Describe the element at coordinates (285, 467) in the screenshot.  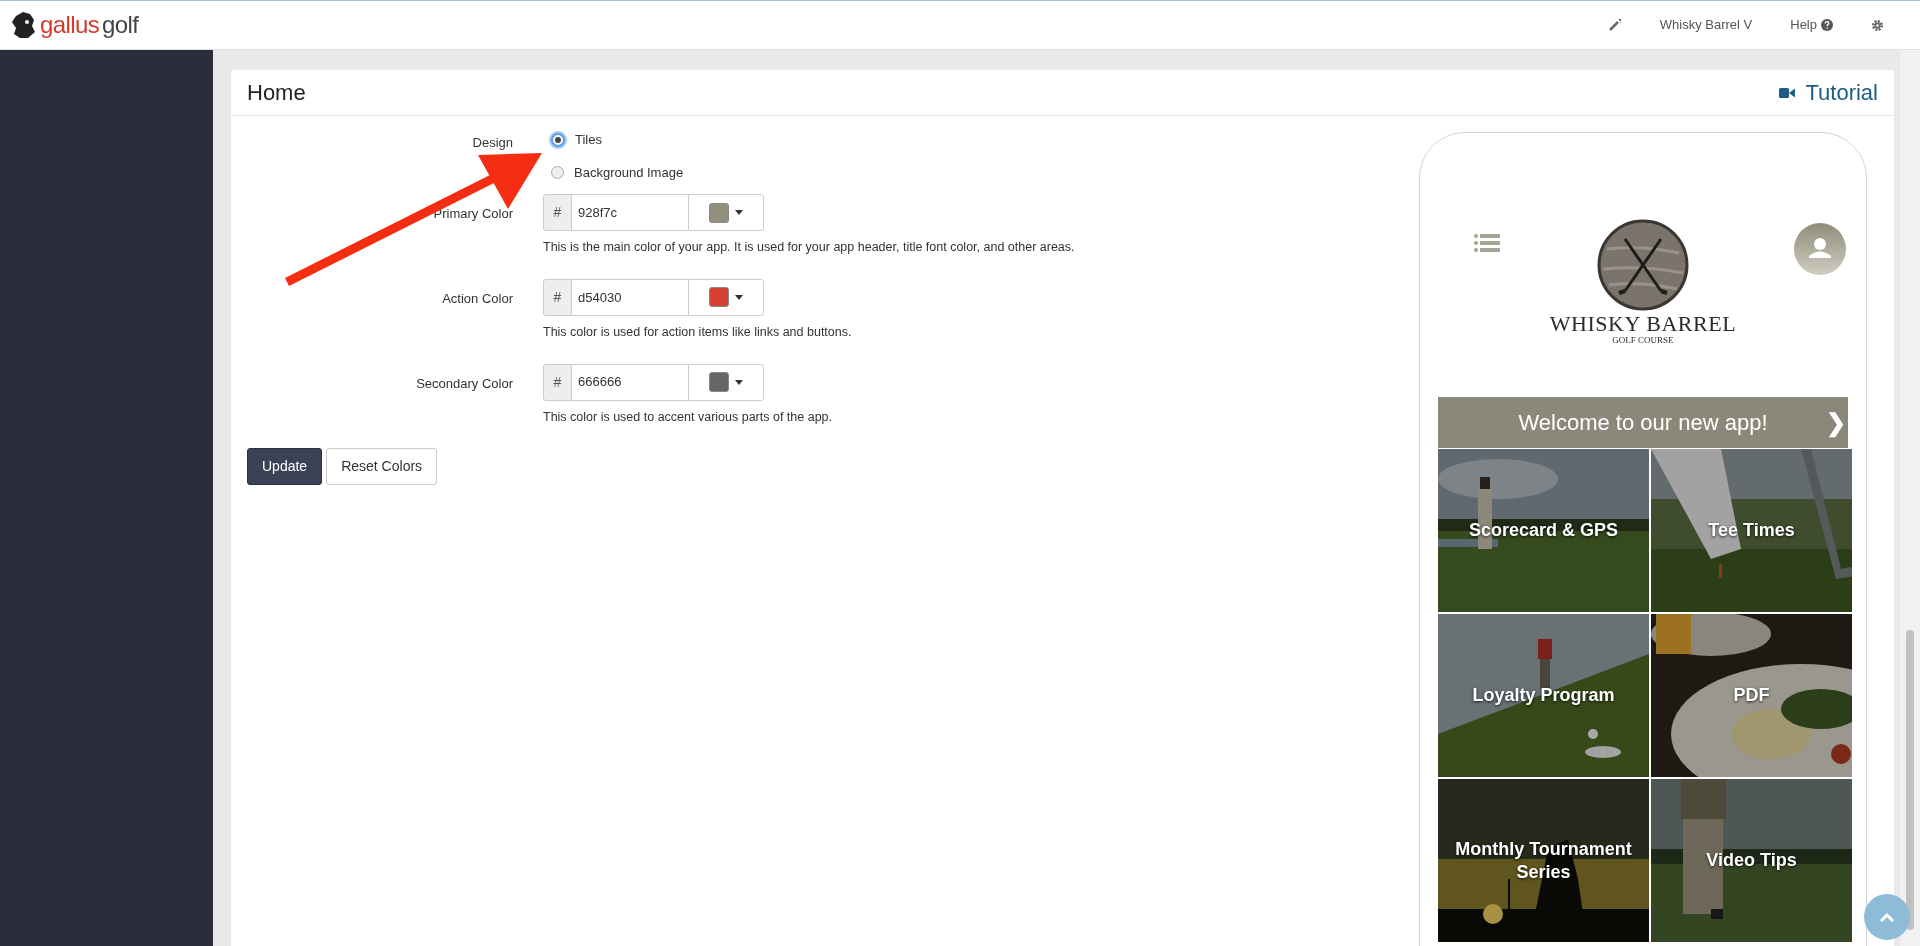
I see `update-button: Update` at that location.